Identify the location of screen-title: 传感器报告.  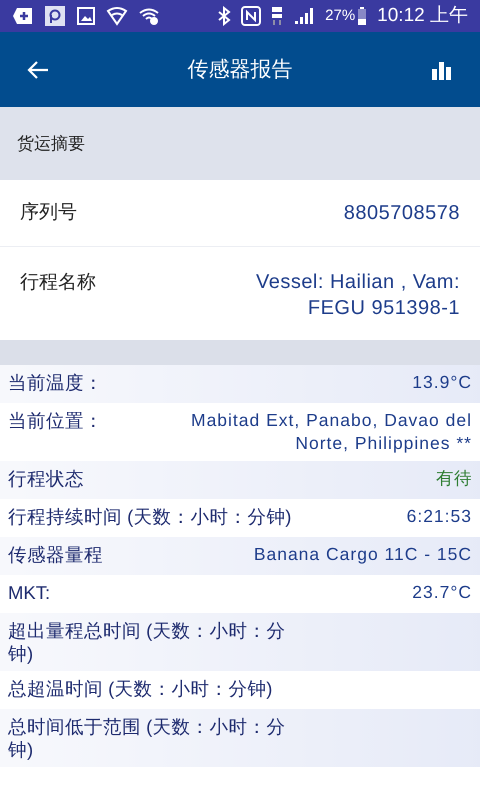
(240, 69).